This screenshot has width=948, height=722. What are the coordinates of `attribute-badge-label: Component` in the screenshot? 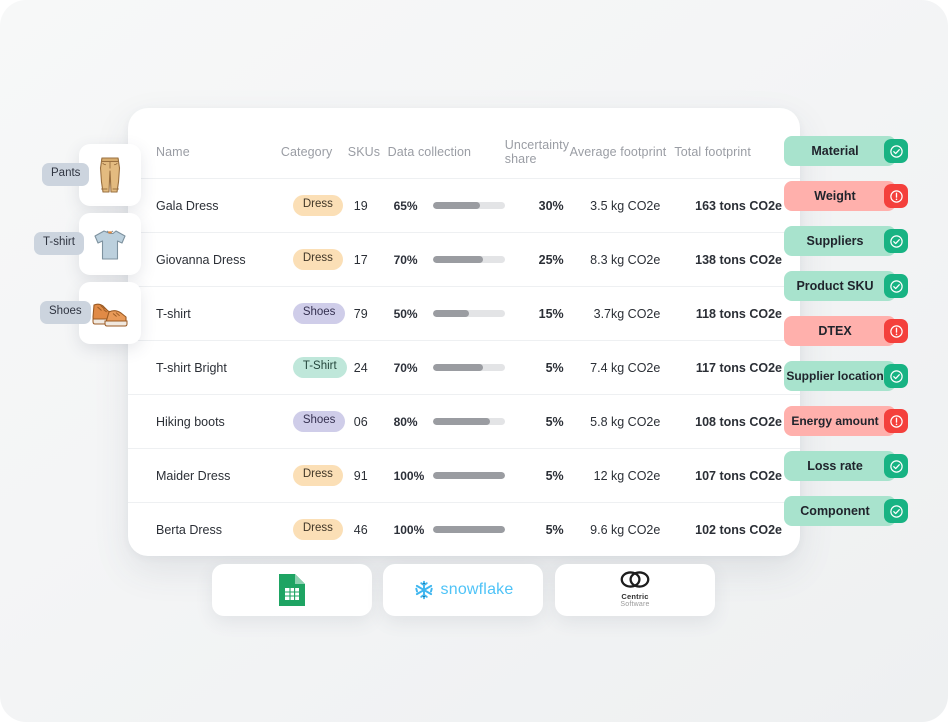 It's located at (835, 511).